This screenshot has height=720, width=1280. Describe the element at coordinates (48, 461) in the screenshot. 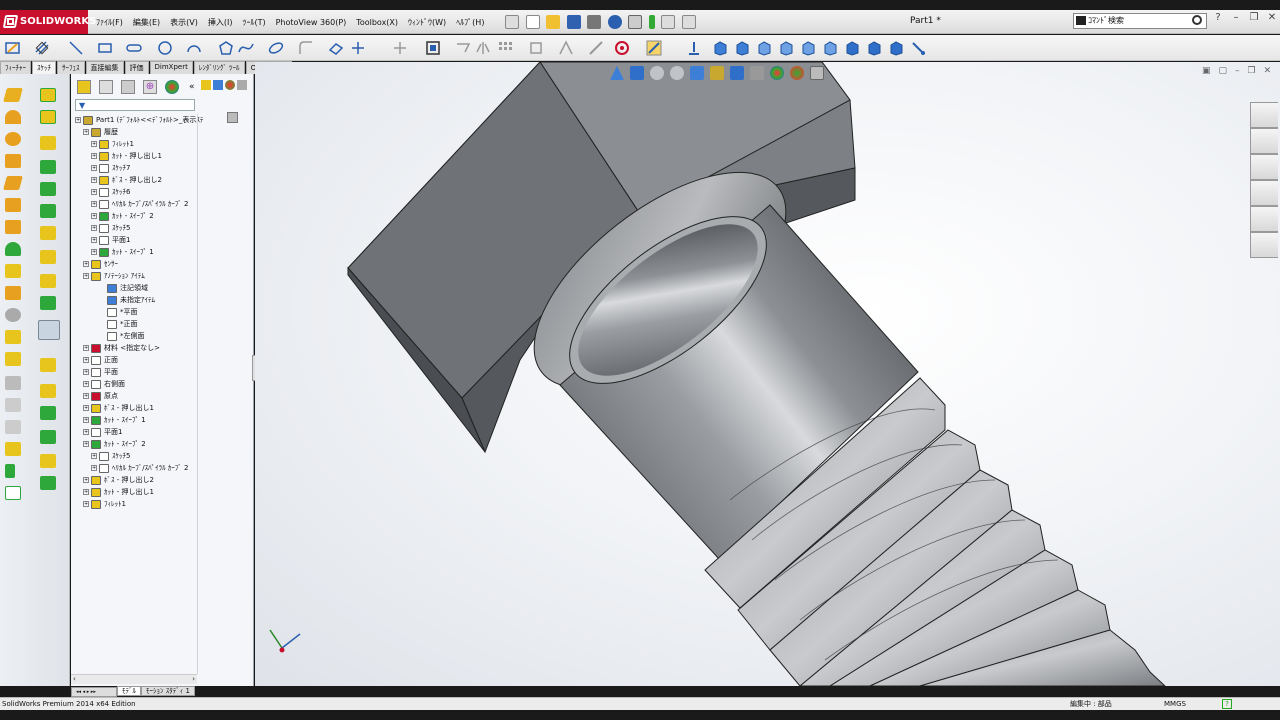

I see `projected-curve-icon` at that location.